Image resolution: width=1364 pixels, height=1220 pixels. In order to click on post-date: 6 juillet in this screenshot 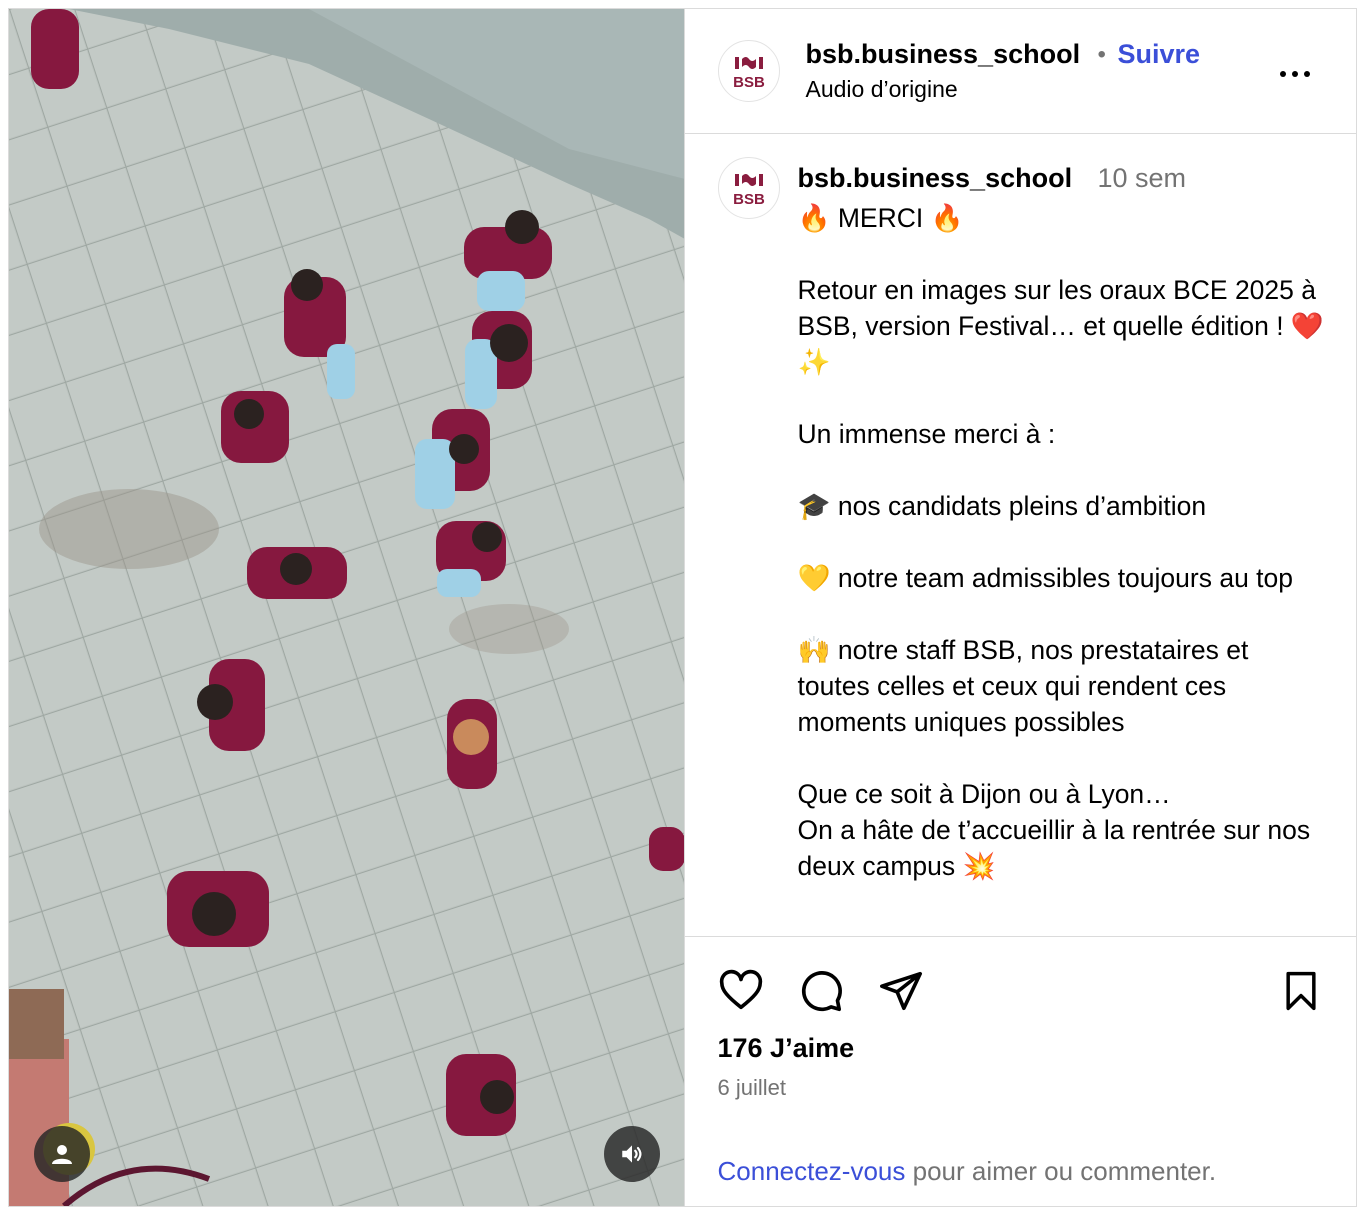, I will do `click(752, 1088)`.